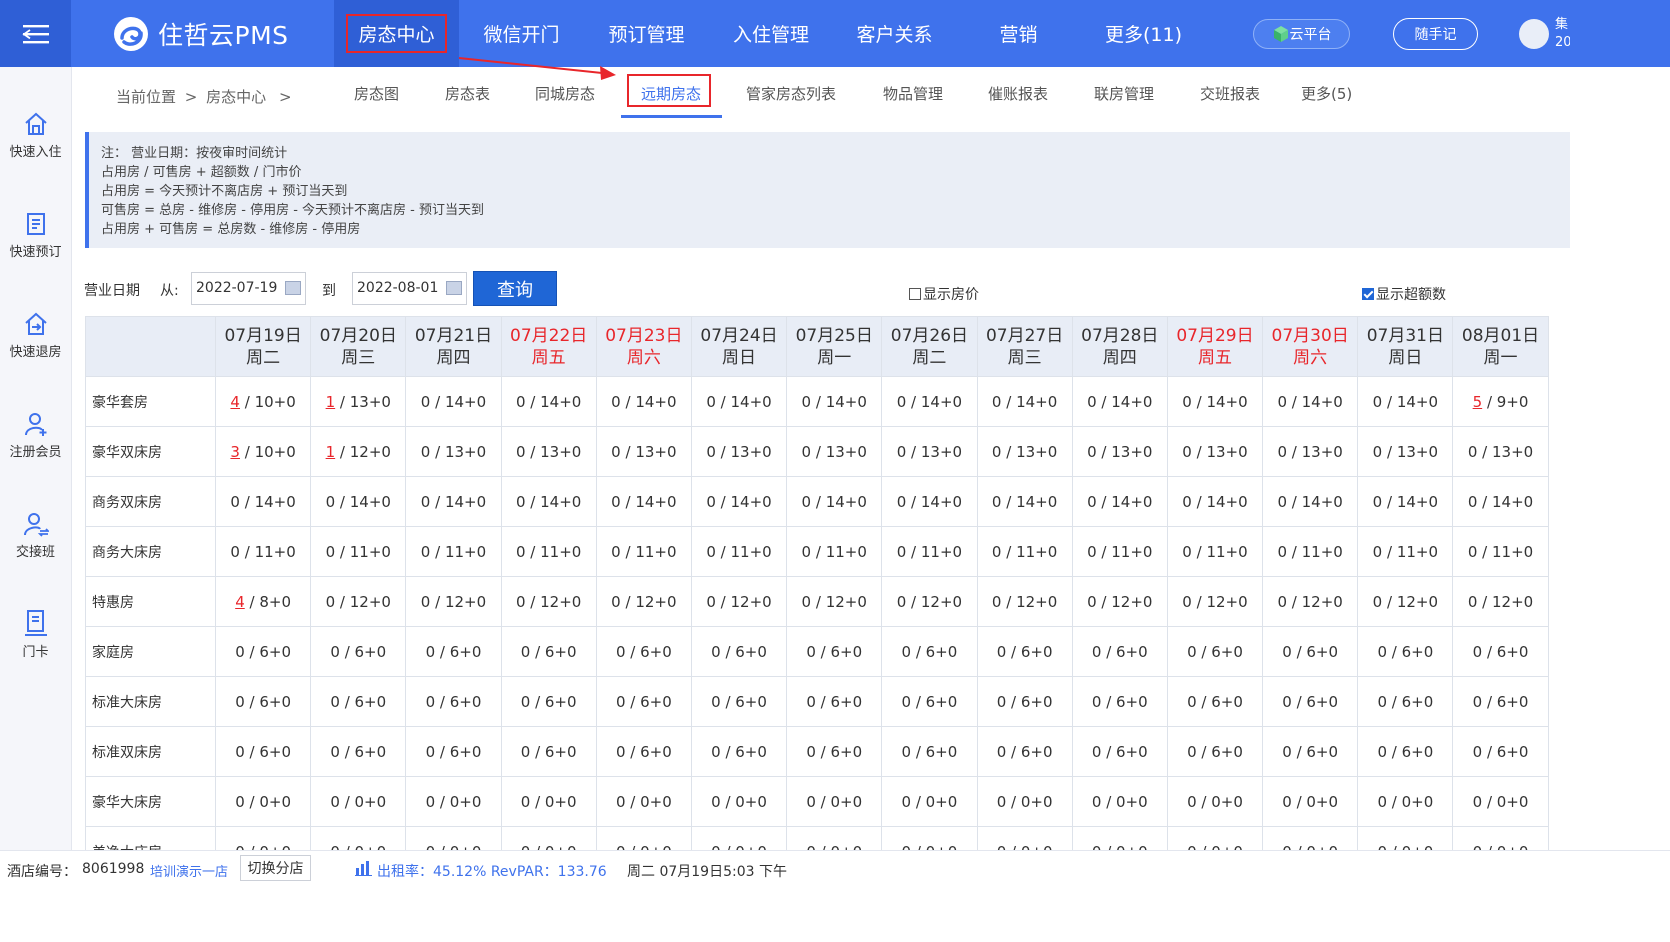  What do you see at coordinates (1124, 93) in the screenshot?
I see `tab-linked-rooms: 联房管理` at bounding box center [1124, 93].